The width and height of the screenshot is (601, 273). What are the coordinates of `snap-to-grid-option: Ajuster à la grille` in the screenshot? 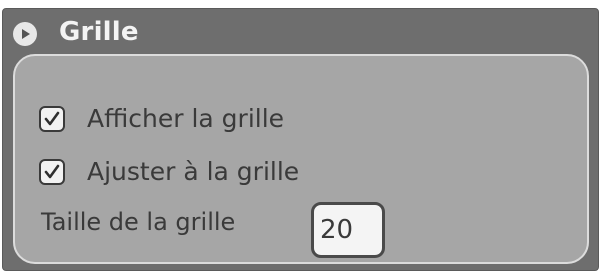 It's located at (169, 171).